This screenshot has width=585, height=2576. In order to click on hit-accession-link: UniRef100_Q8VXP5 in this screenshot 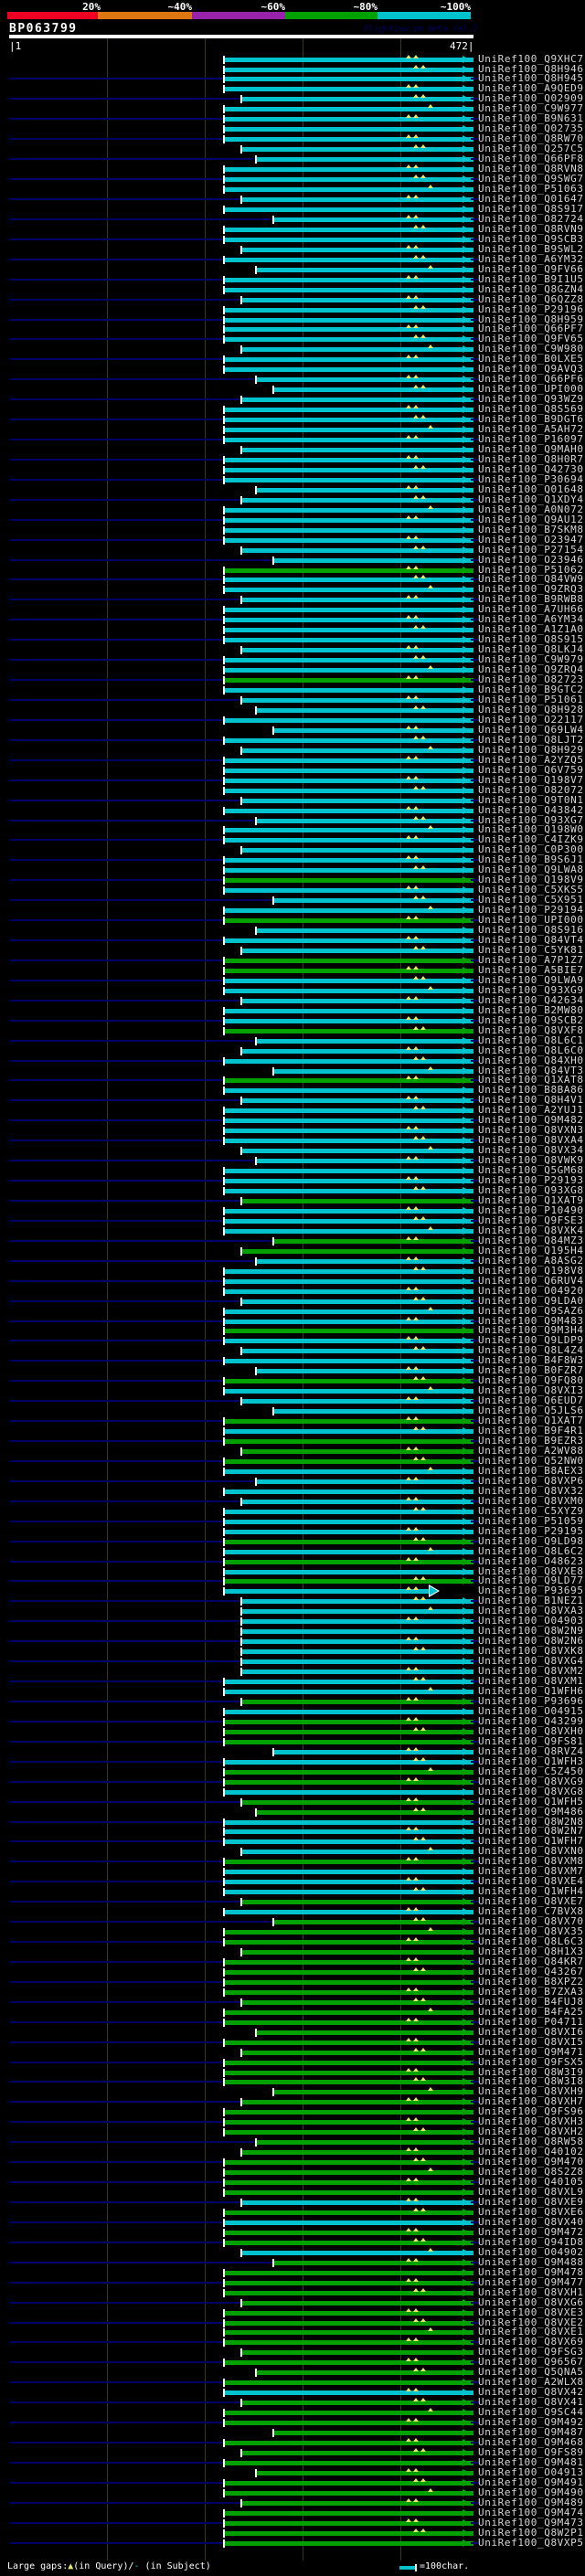, I will do `click(531, 2543)`.